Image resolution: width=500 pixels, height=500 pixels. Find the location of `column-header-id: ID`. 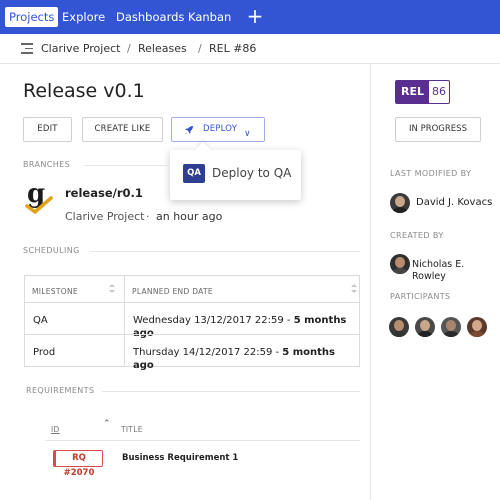

column-header-id: ID is located at coordinates (55, 429).